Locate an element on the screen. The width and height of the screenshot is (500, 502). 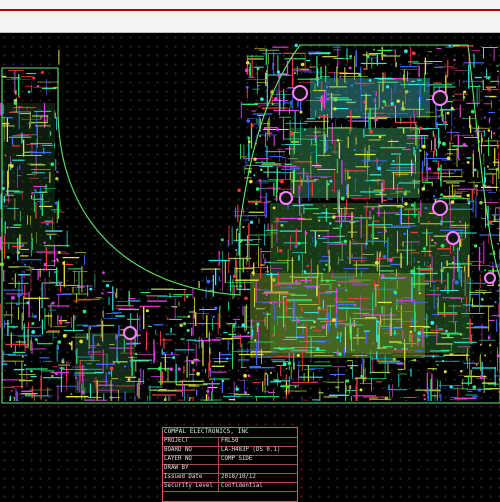
title-block-key: PROJECT is located at coordinates (176, 441).